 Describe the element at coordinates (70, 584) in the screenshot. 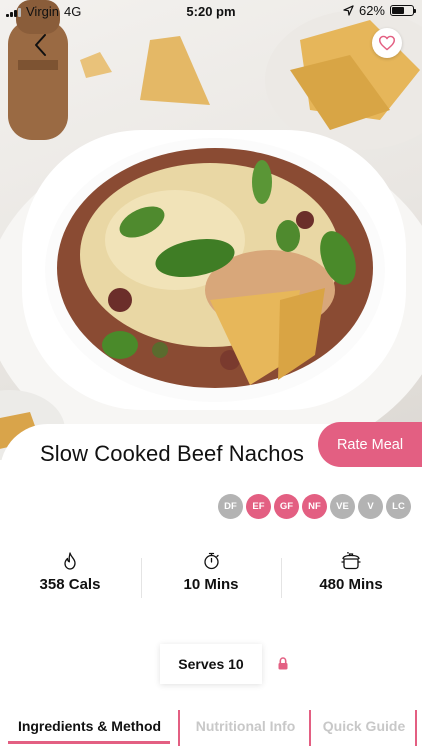

I see `calories-value: 358 Cals` at that location.